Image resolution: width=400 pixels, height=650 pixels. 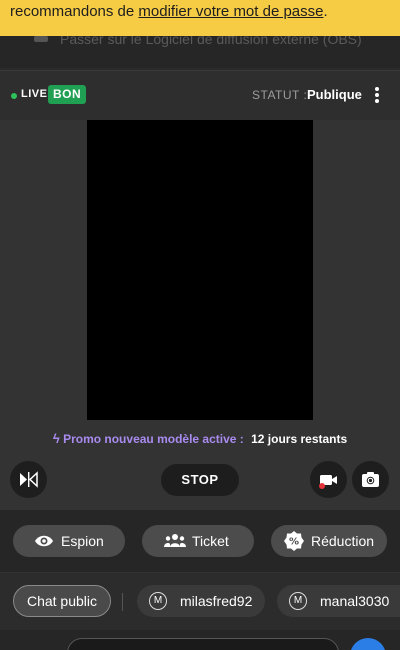 I want to click on spy-button: Espion, so click(x=69, y=541).